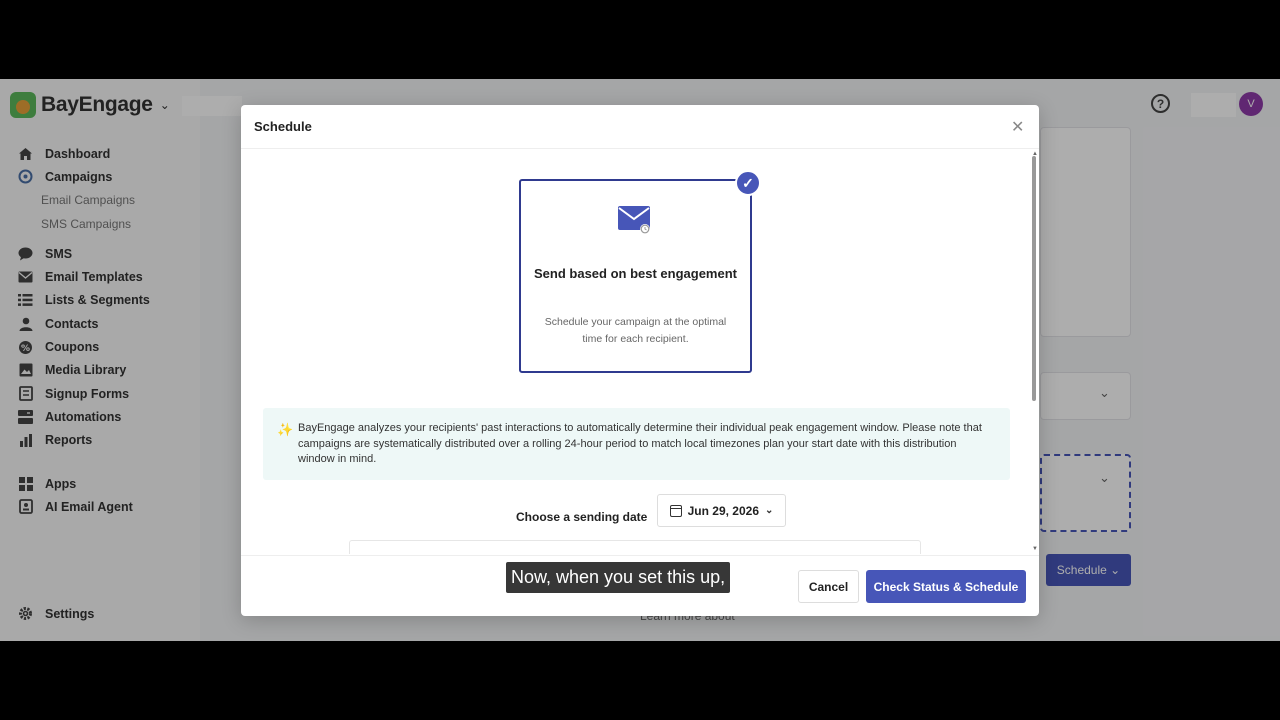  I want to click on scrollbar-thumb, so click(1034, 278).